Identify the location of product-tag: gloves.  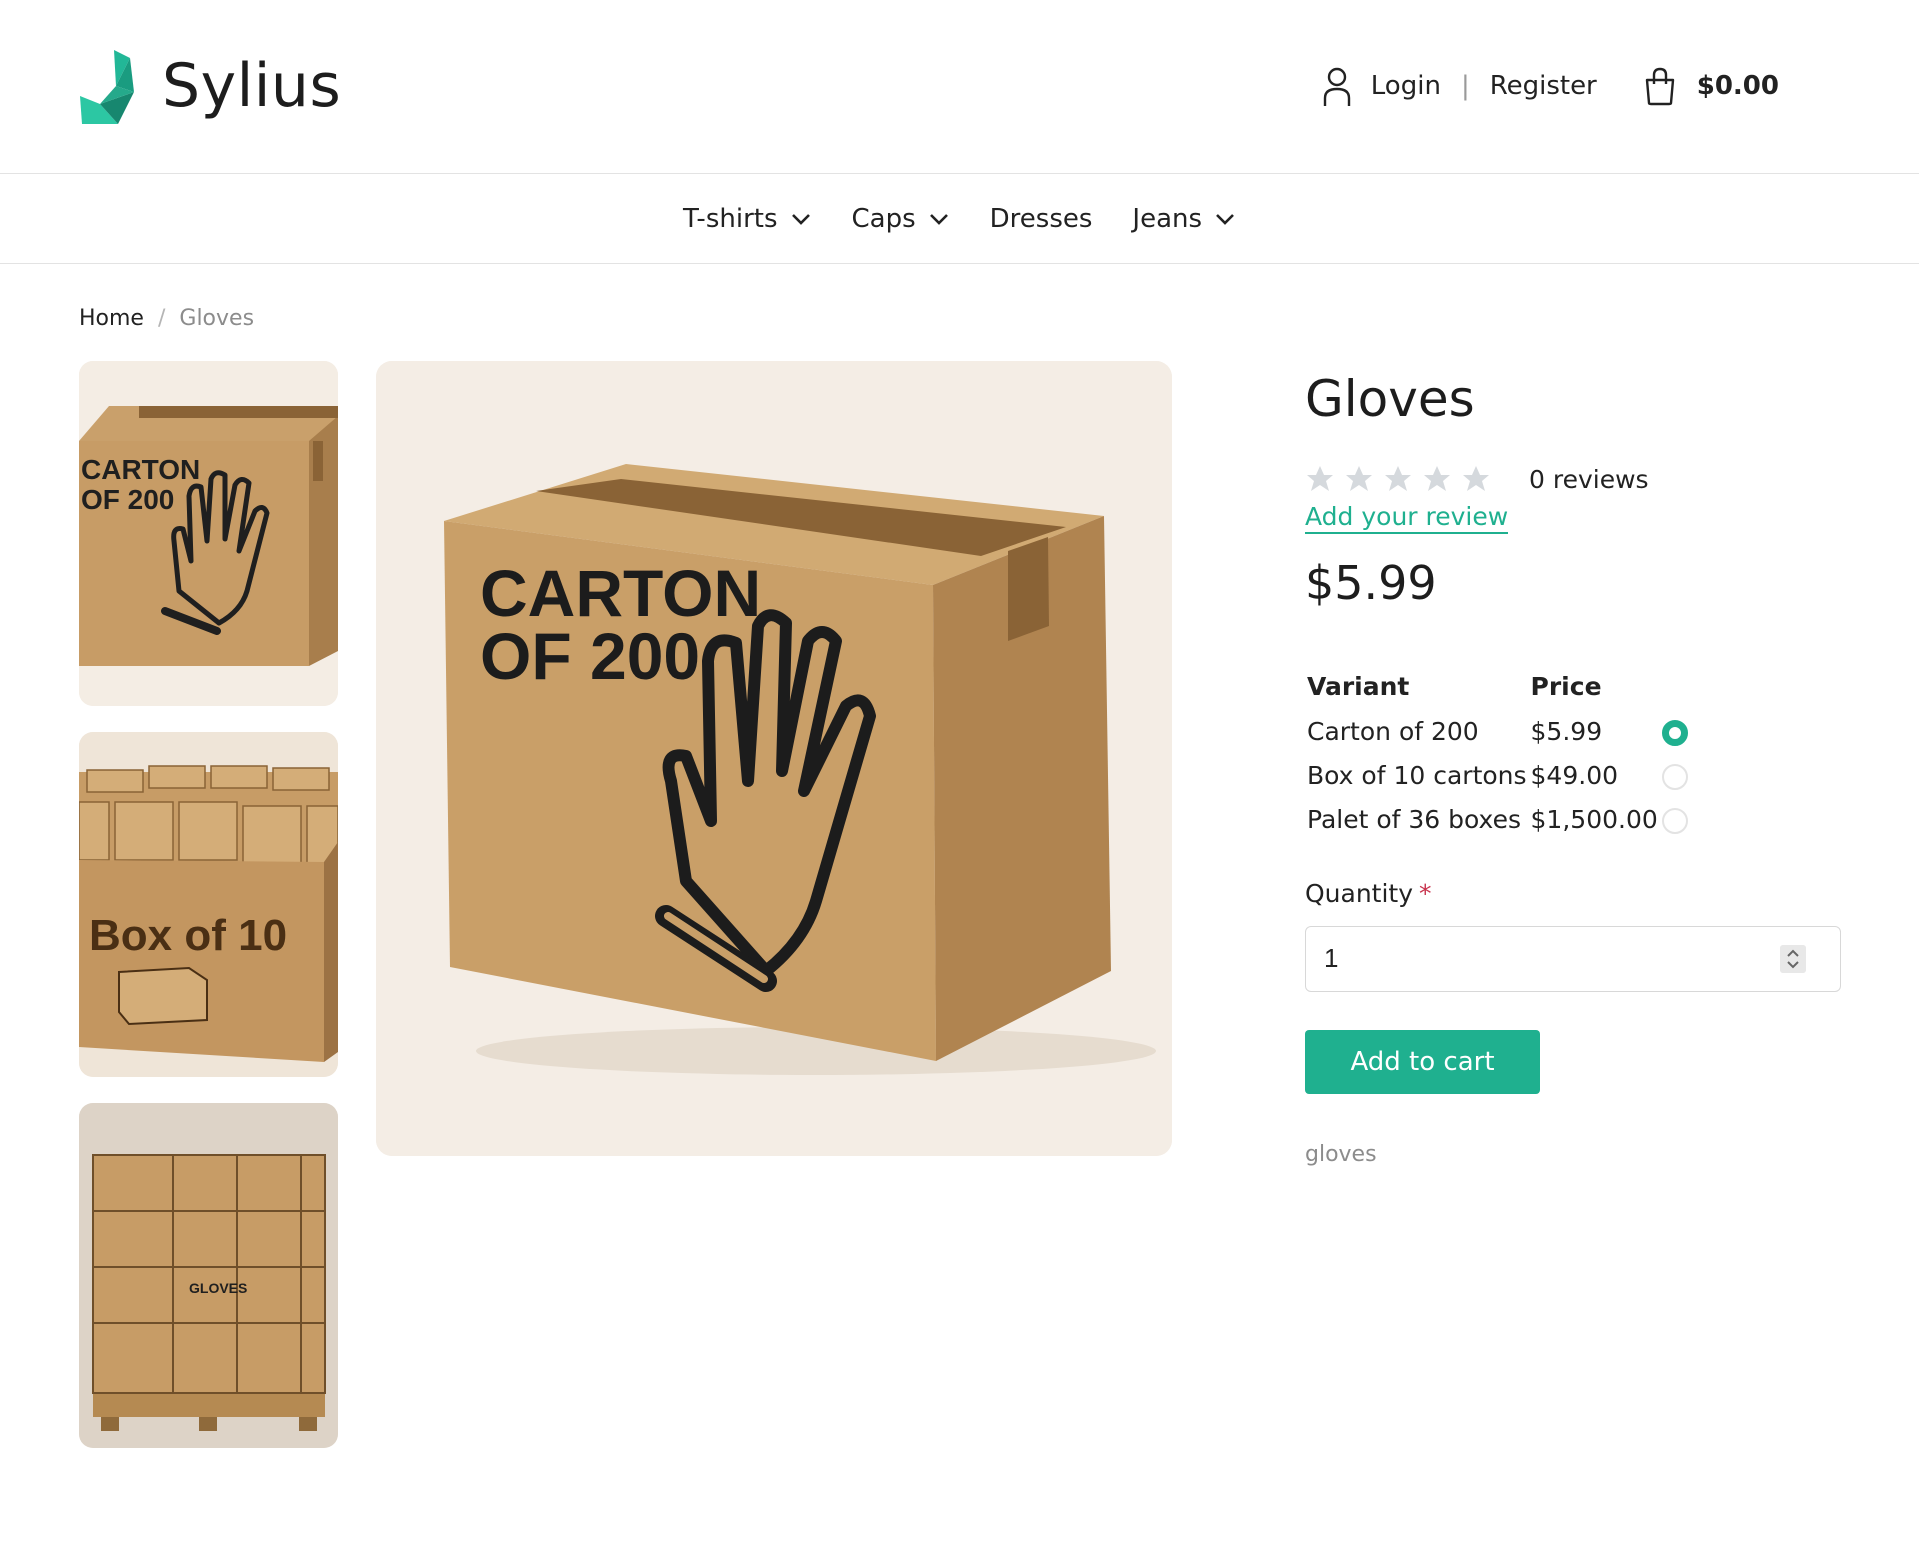
(1575, 1154).